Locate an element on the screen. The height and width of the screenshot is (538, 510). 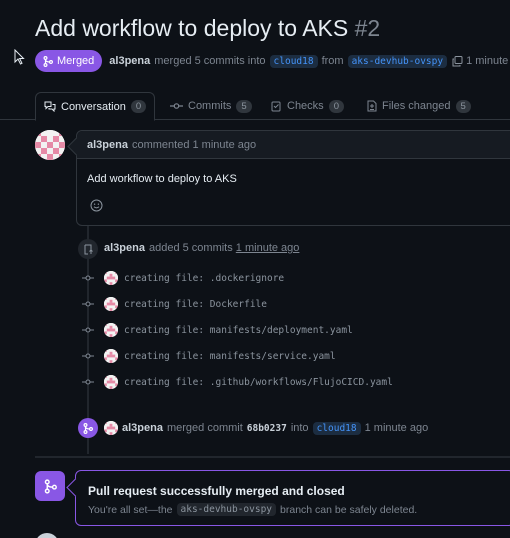
add-reaction-button is located at coordinates (96, 205).